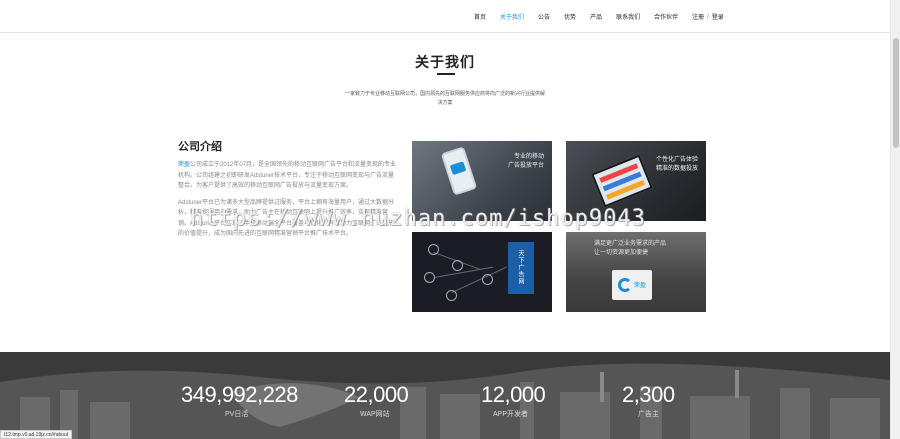  What do you see at coordinates (237, 414) in the screenshot?
I see `stat-label-pv: PV日活` at bounding box center [237, 414].